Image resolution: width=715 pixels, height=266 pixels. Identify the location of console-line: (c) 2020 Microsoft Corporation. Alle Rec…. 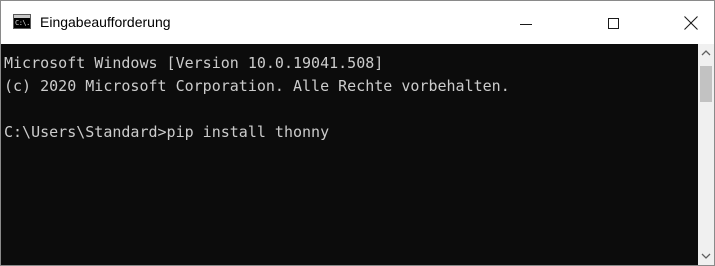
(257, 86).